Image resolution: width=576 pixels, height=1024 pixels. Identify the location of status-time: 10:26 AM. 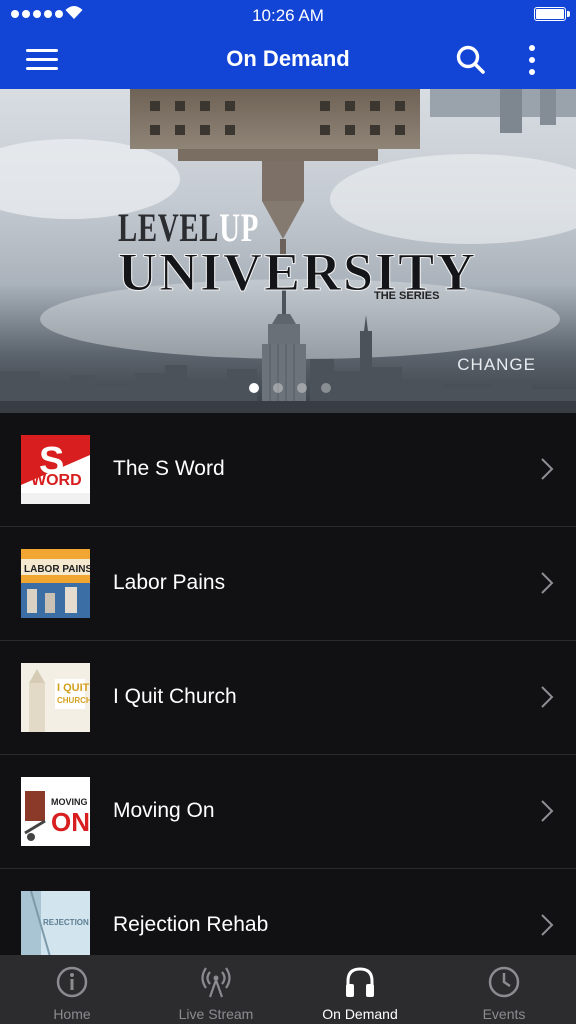
(288, 15).